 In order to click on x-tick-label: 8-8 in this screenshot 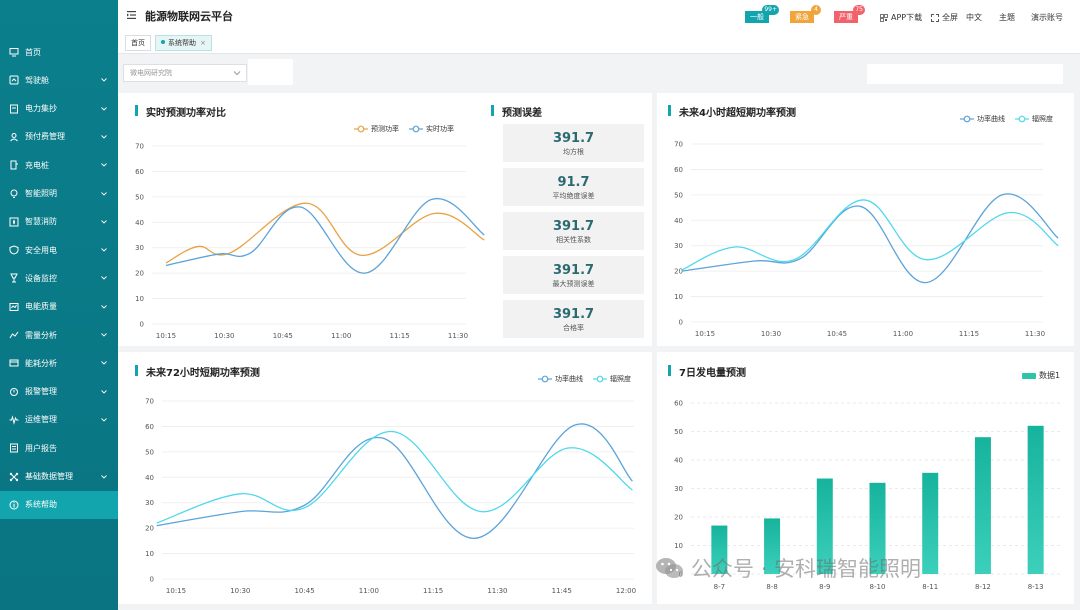, I will do `click(771, 587)`.